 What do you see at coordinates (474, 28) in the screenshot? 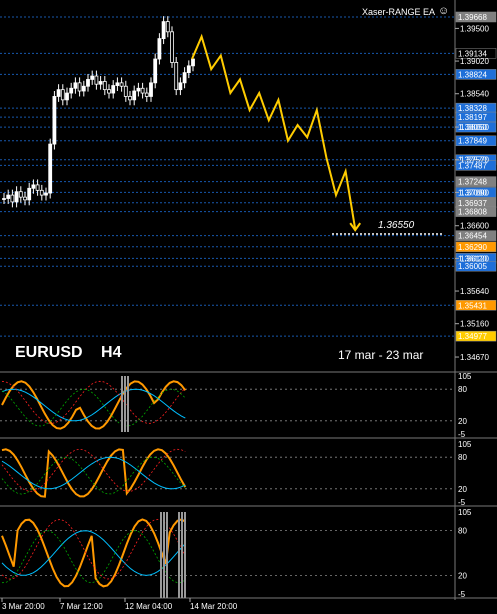
I see `price-tick-label: 1.39500` at bounding box center [474, 28].